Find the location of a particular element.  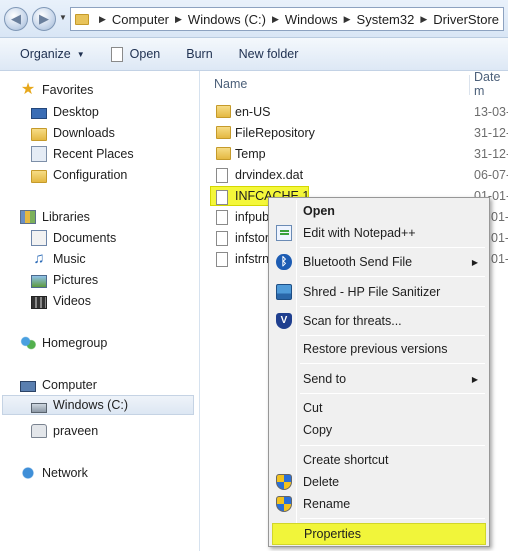

chevron-down-icon: ▼ is located at coordinates (80, 54).